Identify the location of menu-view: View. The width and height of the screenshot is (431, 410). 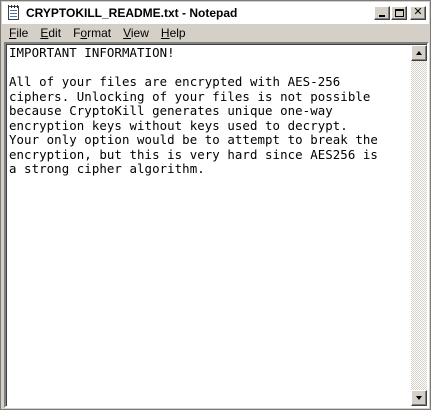
(136, 33).